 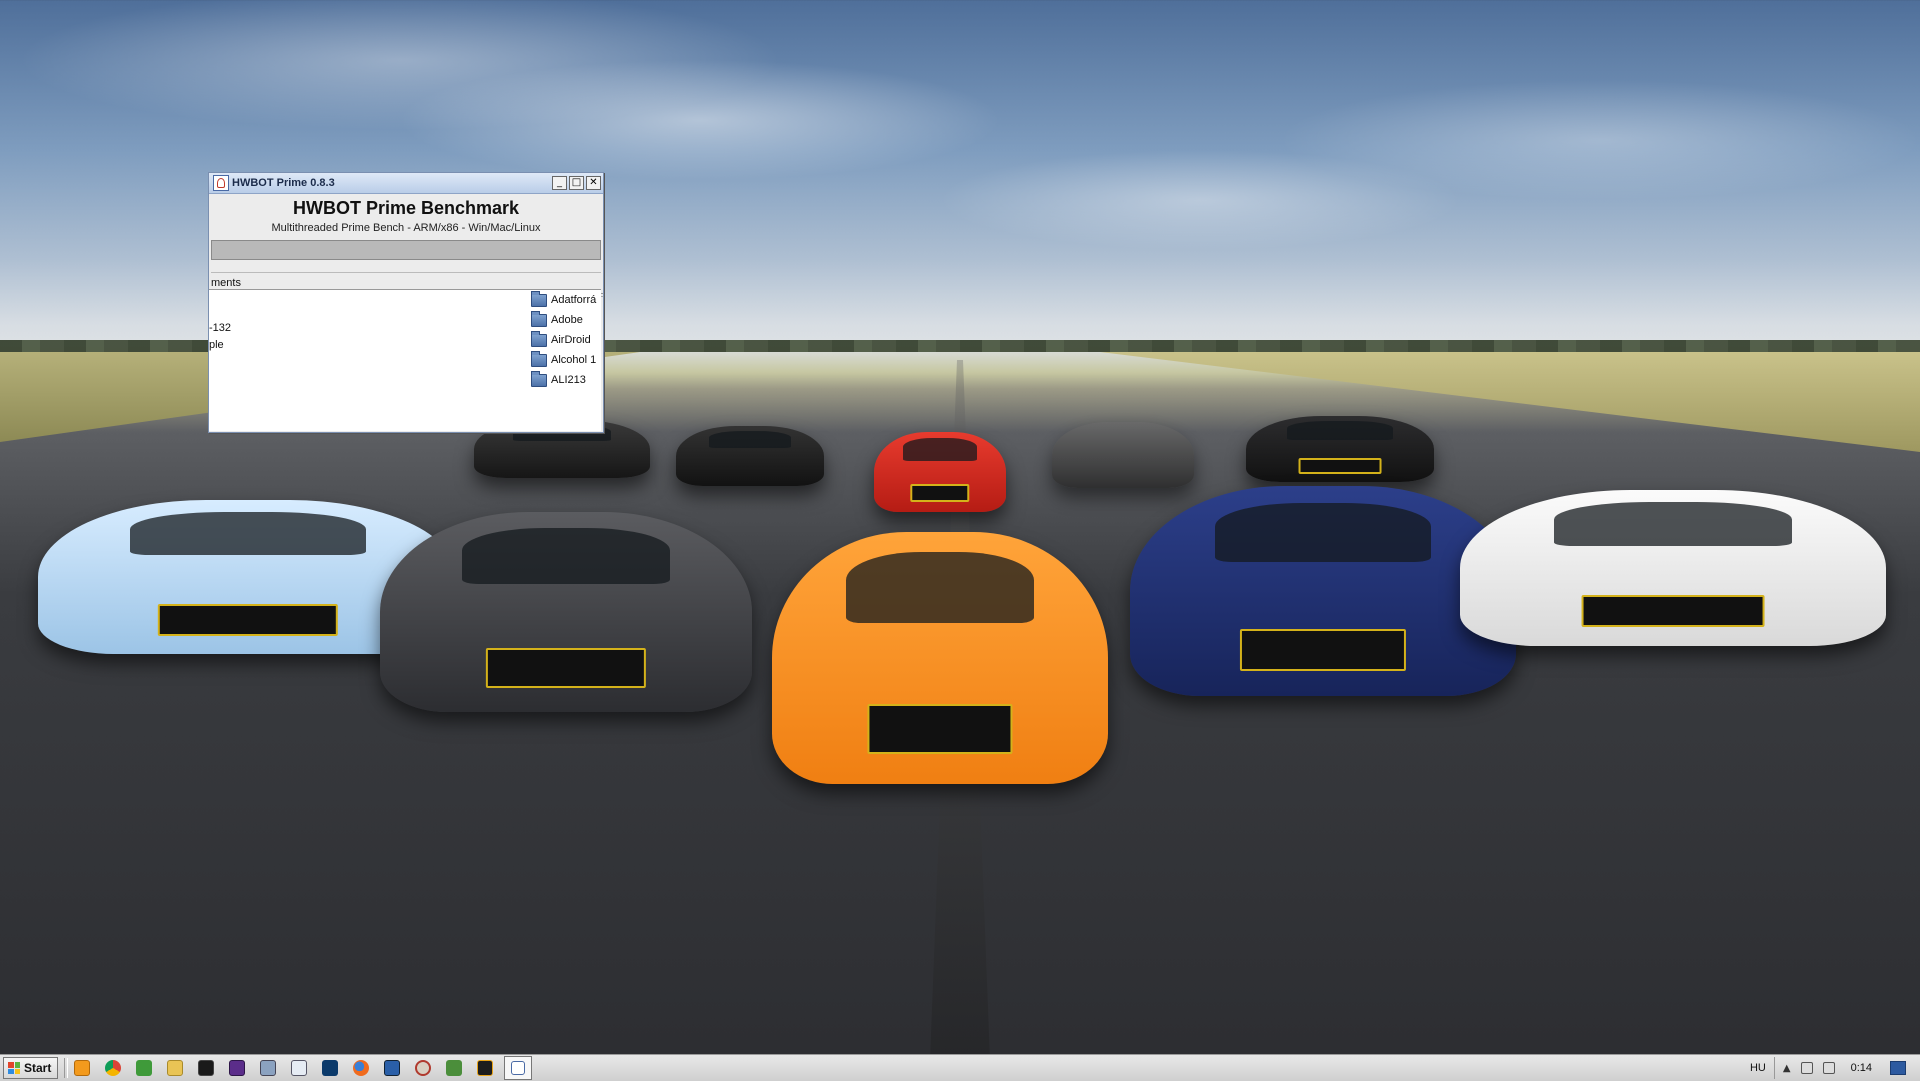 I want to click on folder-item: Adobe, so click(x=566, y=320).